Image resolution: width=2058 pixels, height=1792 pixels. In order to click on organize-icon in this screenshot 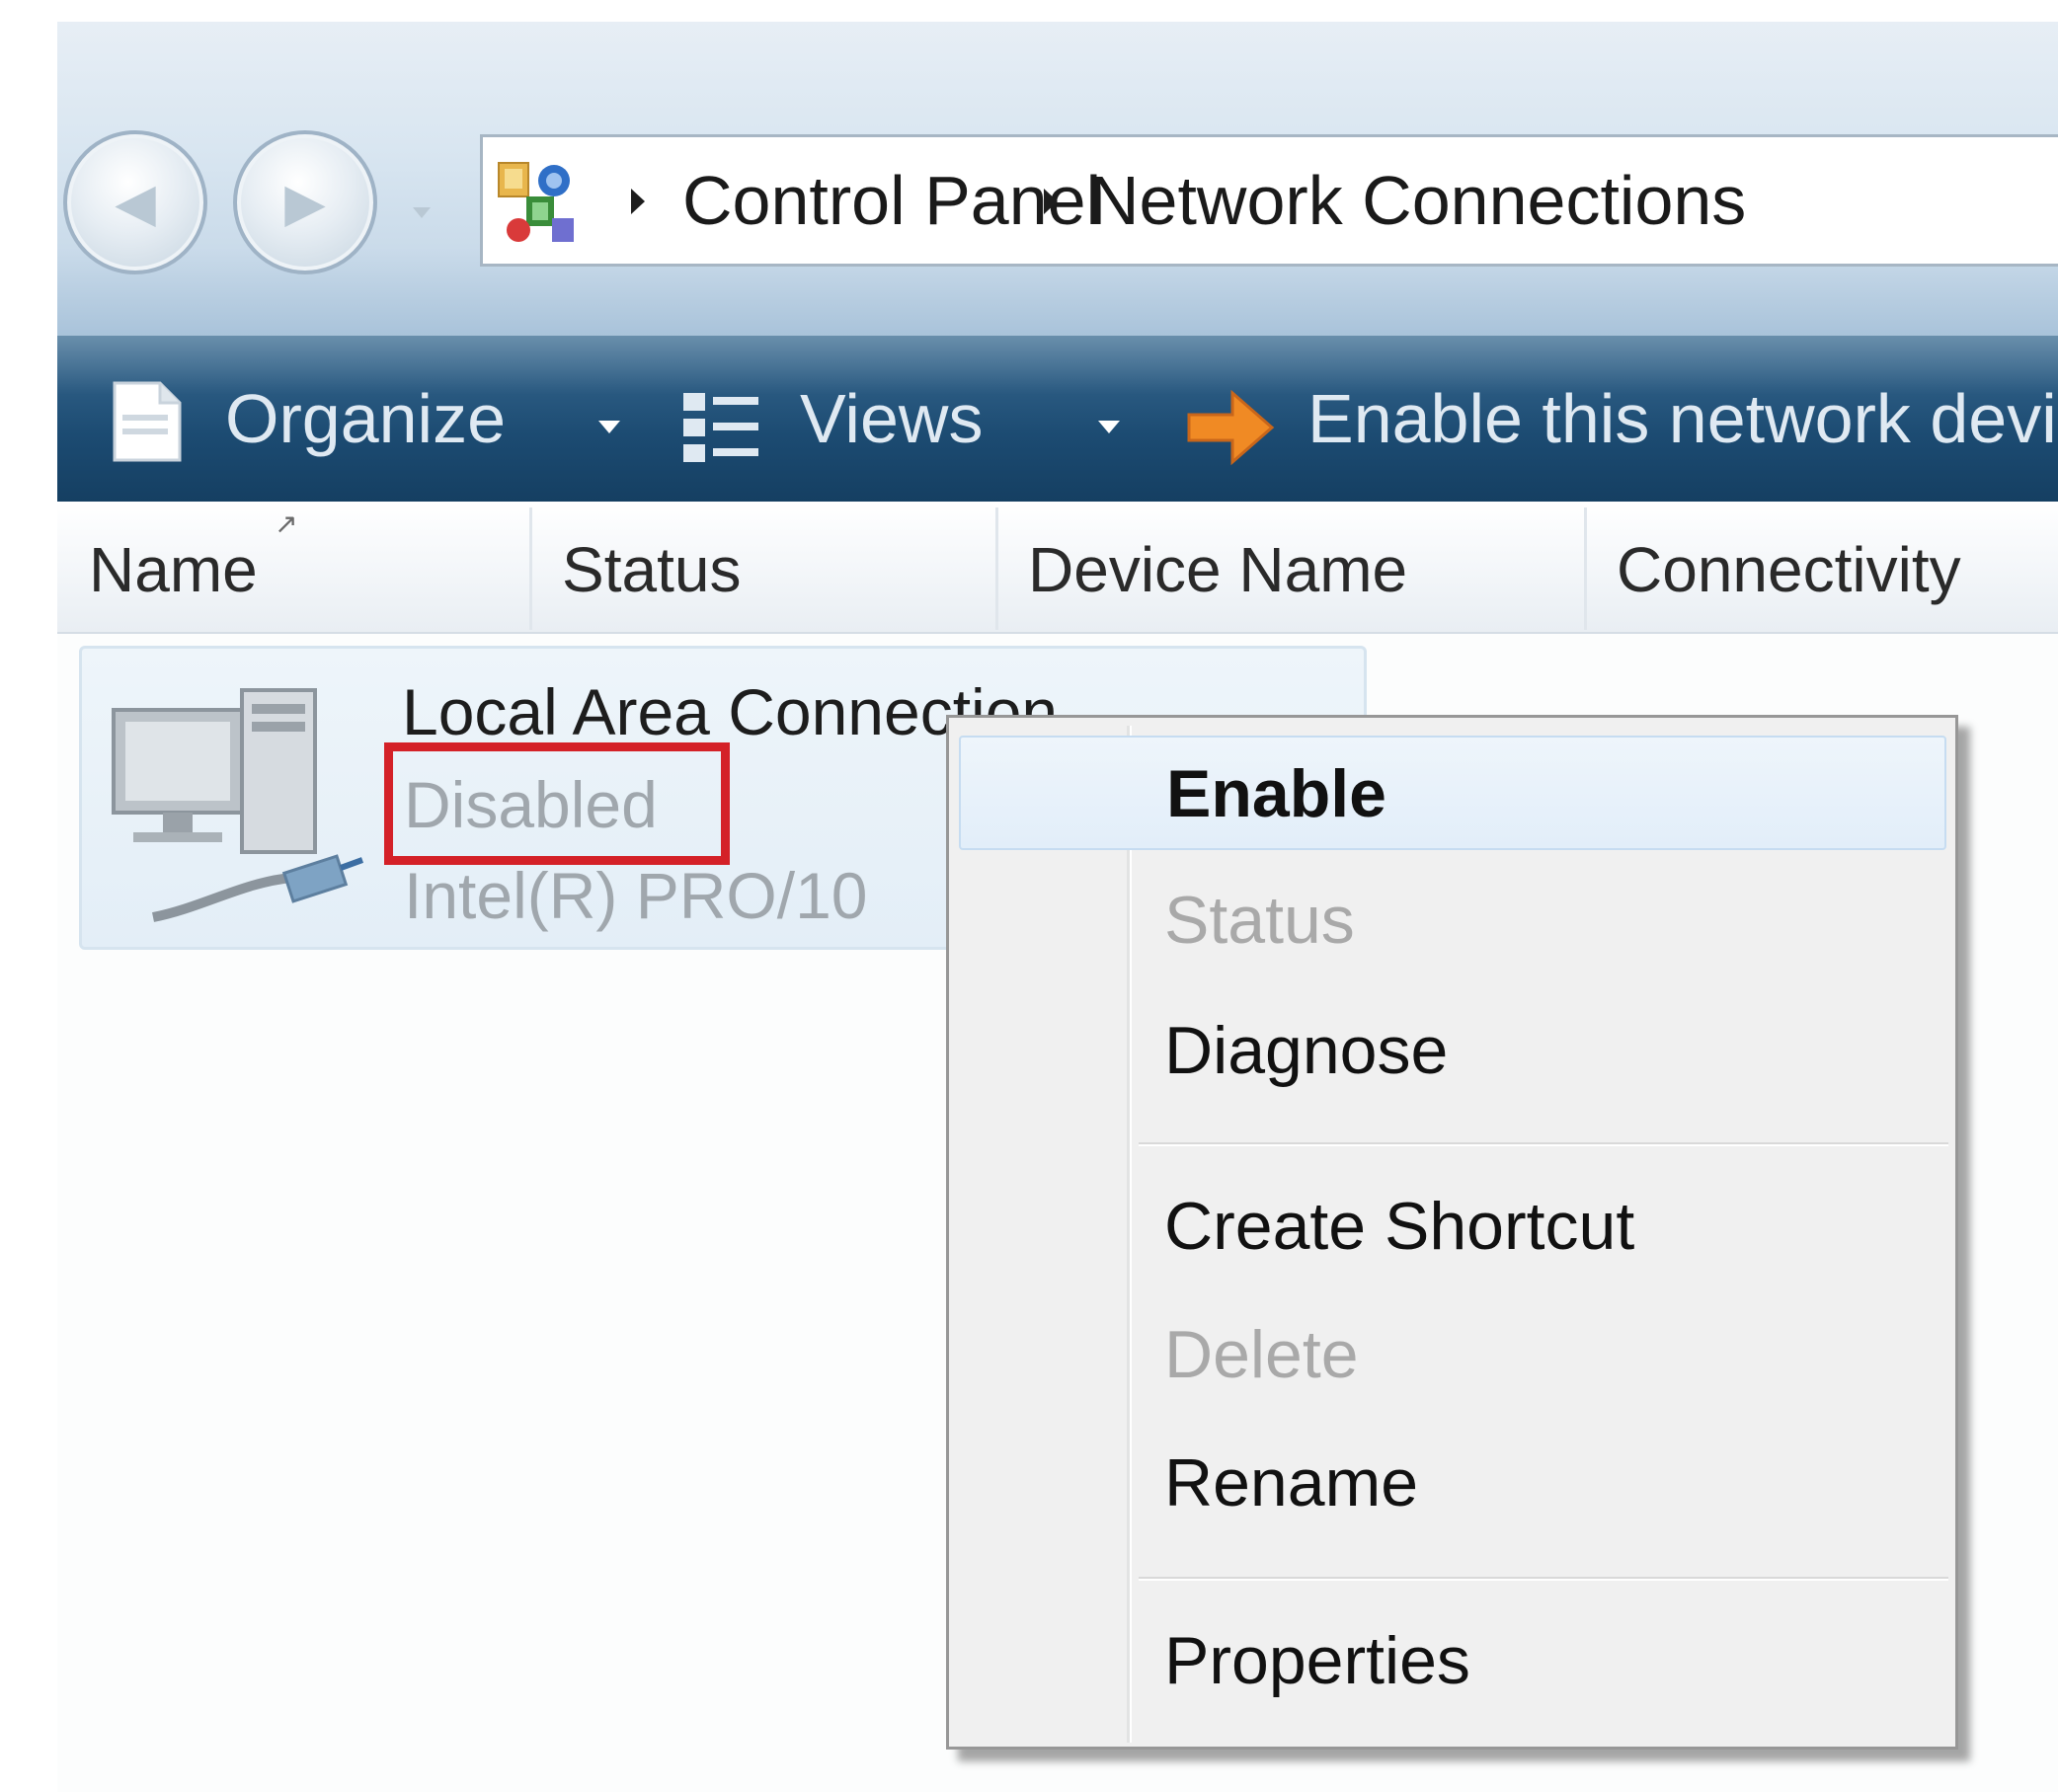, I will do `click(147, 421)`.